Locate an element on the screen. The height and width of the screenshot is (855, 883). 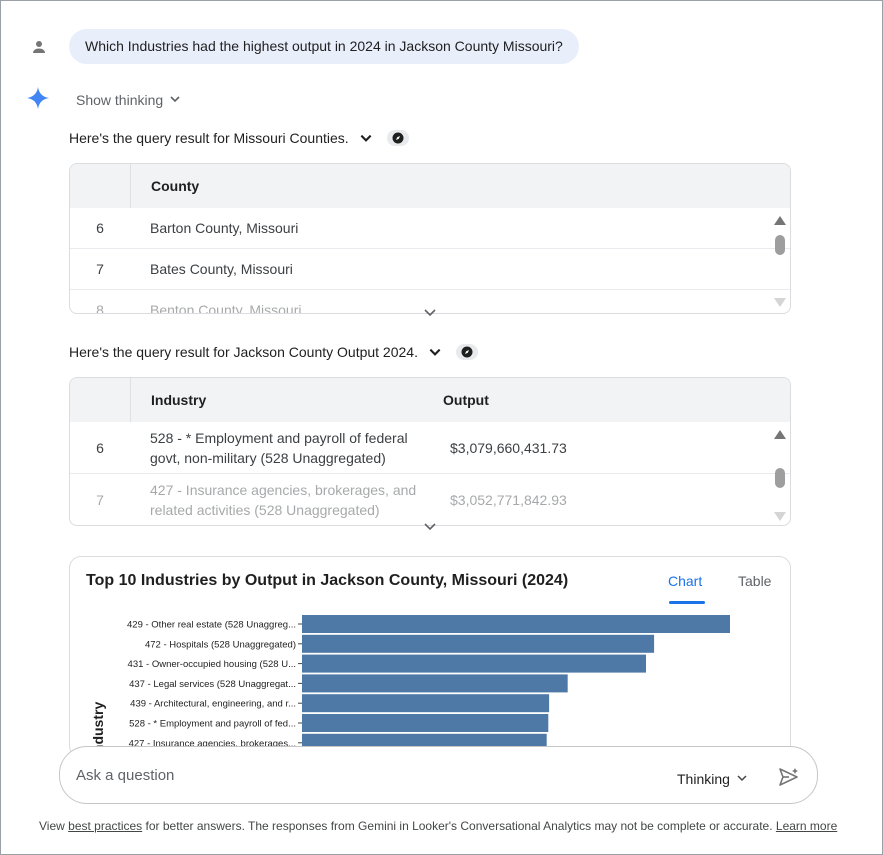
industry-table-header: Industry Output is located at coordinates (430, 400).